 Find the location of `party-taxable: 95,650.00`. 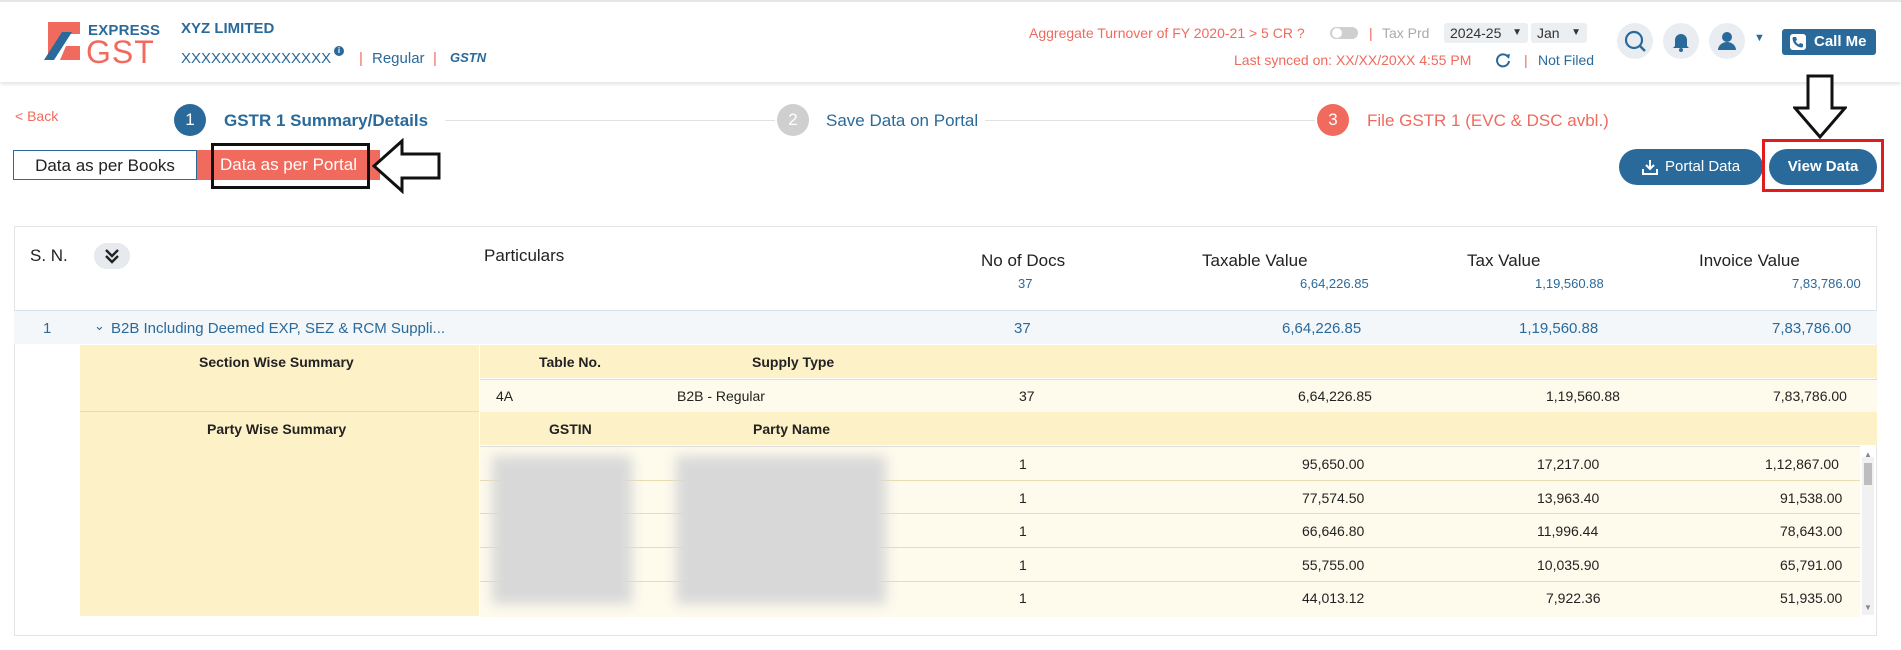

party-taxable: 95,650.00 is located at coordinates (1333, 464).